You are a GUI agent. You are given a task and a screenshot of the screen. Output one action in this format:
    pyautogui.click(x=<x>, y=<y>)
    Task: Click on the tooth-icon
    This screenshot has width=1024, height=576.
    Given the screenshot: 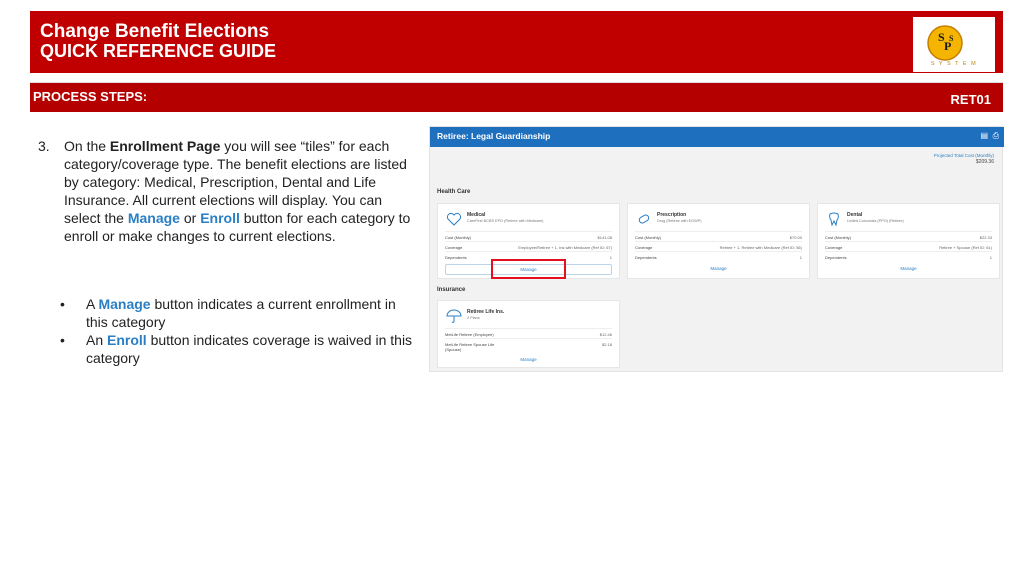 What is the action you would take?
    pyautogui.click(x=834, y=219)
    